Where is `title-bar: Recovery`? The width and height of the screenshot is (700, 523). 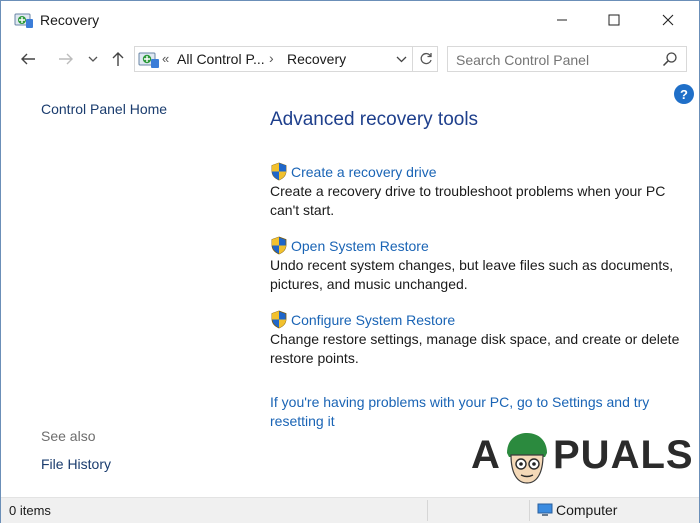
title-bar: Recovery is located at coordinates (350, 20).